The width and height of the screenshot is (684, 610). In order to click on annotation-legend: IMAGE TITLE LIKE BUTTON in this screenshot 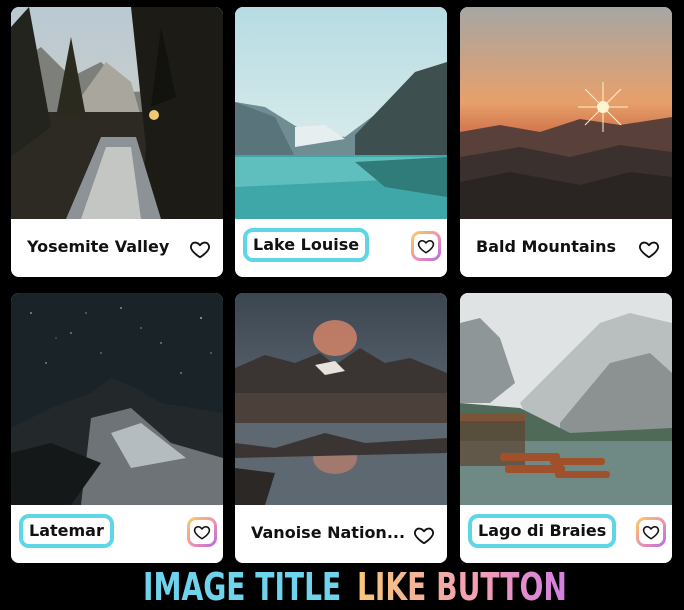, I will do `click(342, 587)`.